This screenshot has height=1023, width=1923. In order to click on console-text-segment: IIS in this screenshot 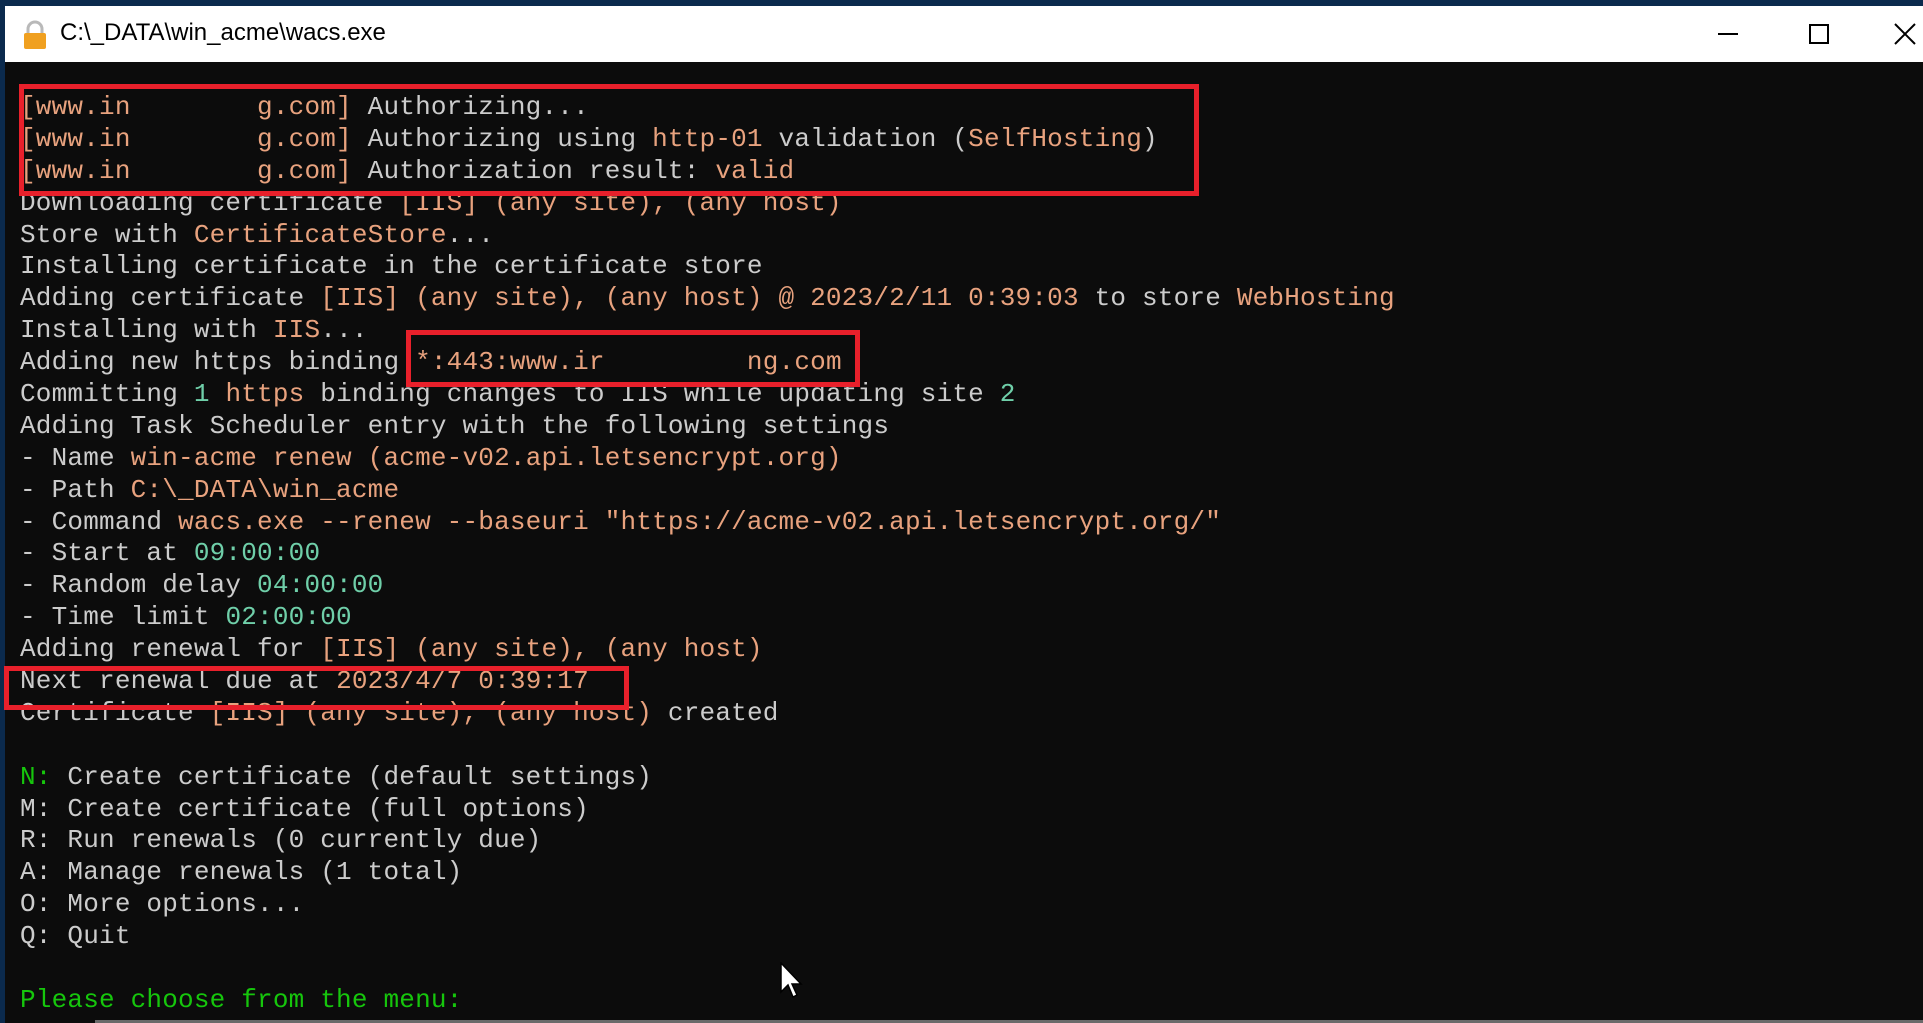, I will do `click(296, 330)`.